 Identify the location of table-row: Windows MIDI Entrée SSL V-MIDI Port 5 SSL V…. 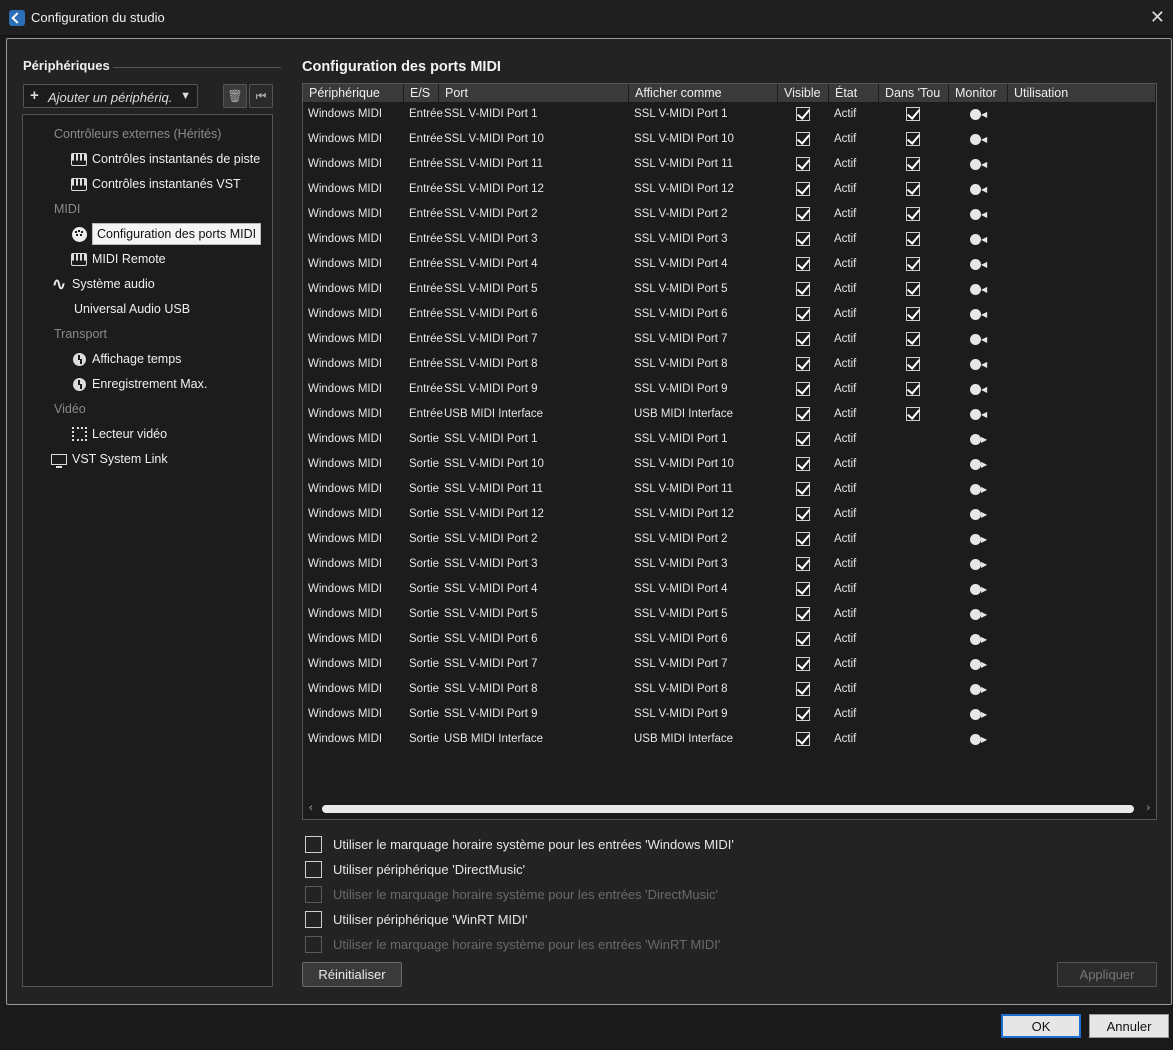
(729, 289).